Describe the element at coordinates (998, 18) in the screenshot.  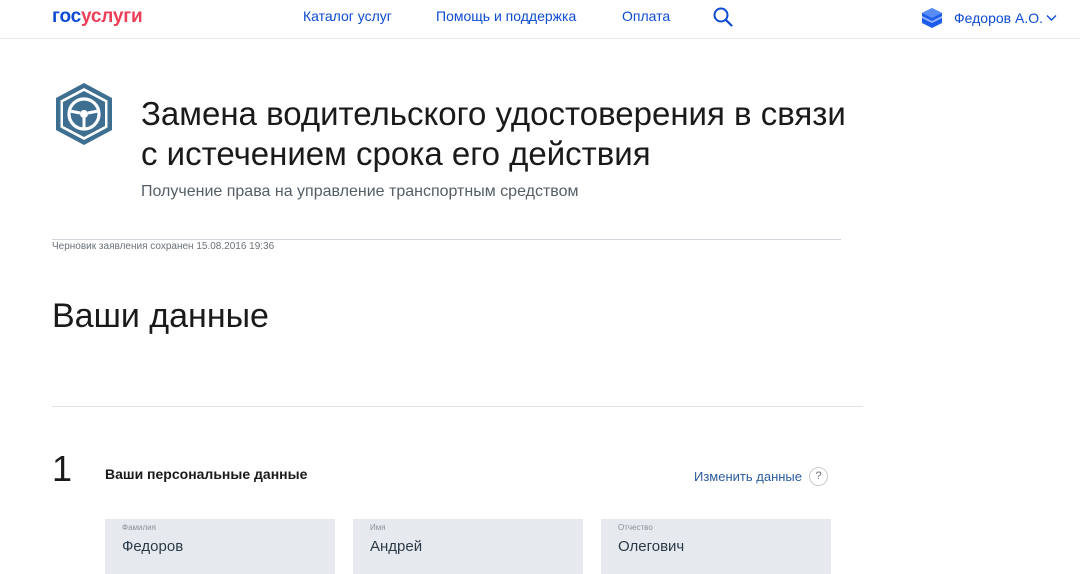
I see `user-name: Федоров А.О.` at that location.